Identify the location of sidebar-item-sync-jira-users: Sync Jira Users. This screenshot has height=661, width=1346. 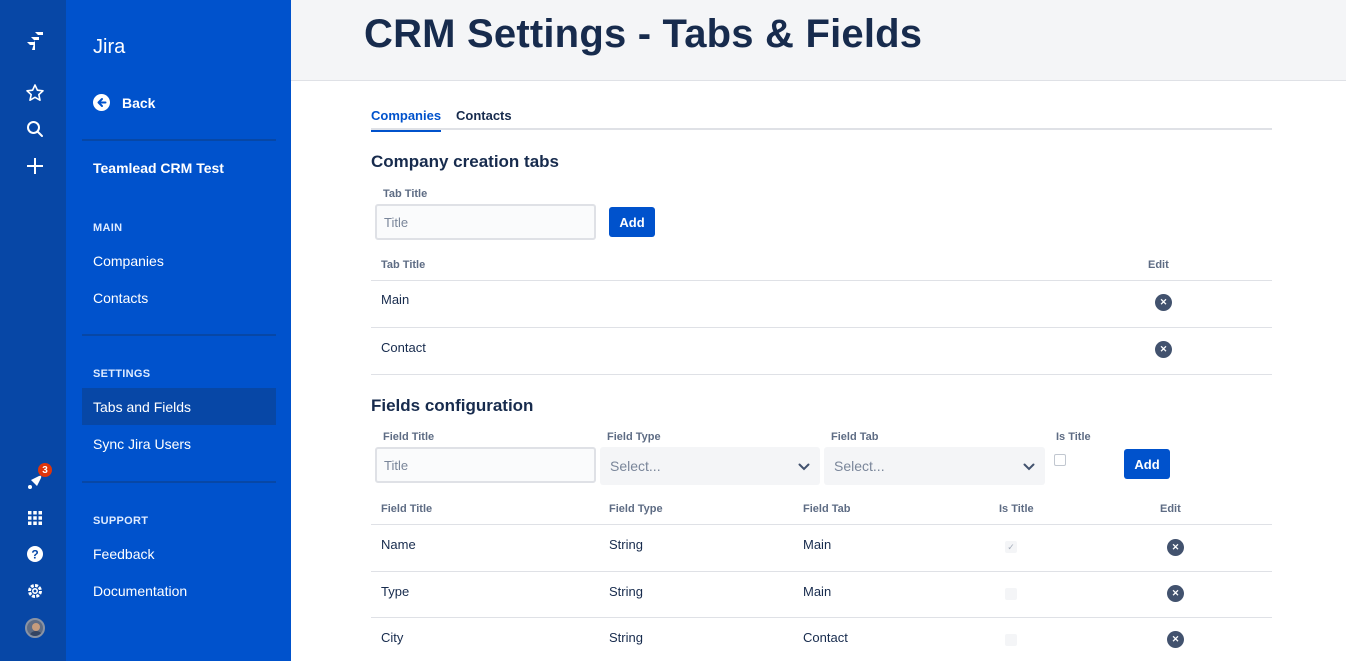
(179, 443).